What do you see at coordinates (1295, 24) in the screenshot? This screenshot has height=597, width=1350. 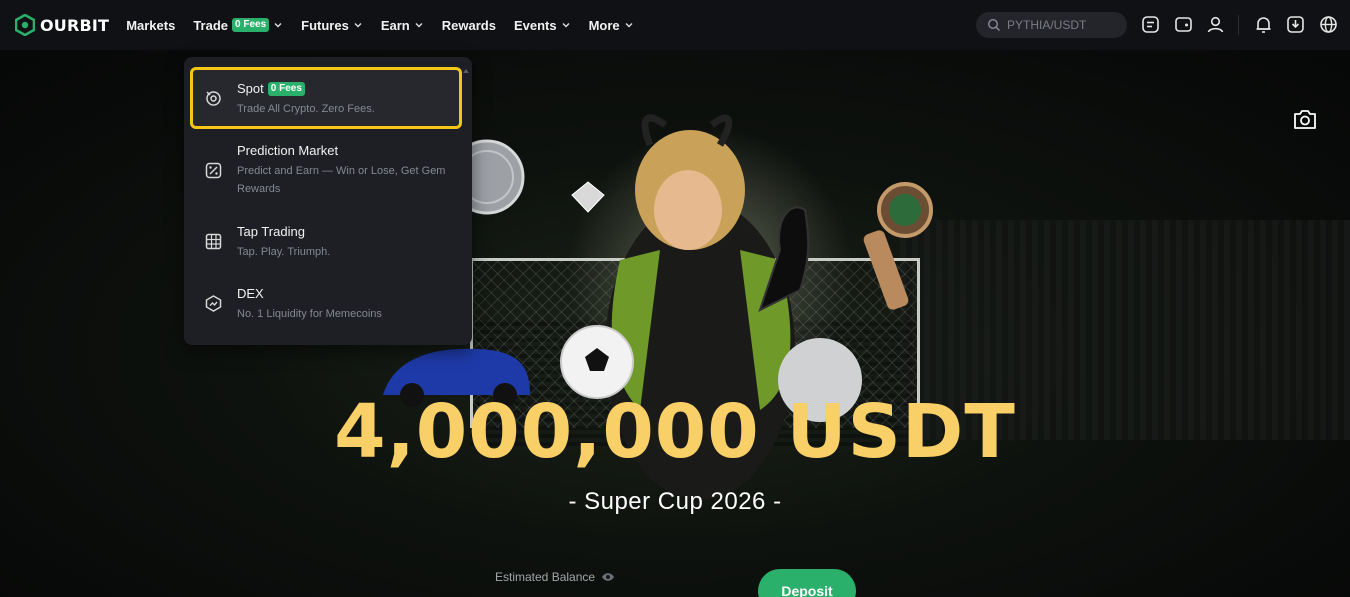 I see `download-icon` at bounding box center [1295, 24].